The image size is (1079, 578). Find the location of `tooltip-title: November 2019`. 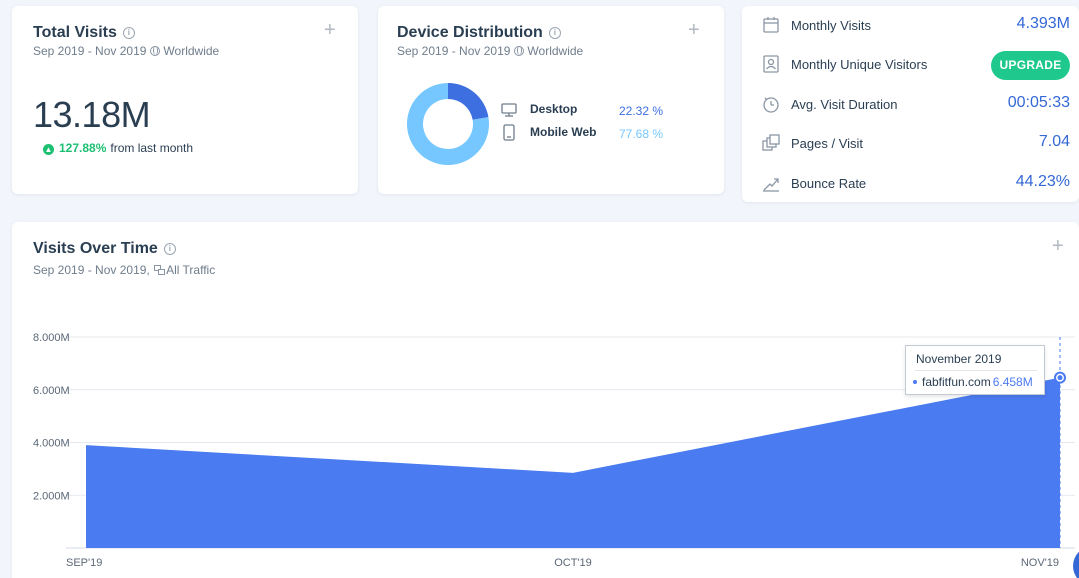

tooltip-title: November 2019 is located at coordinates (959, 359).